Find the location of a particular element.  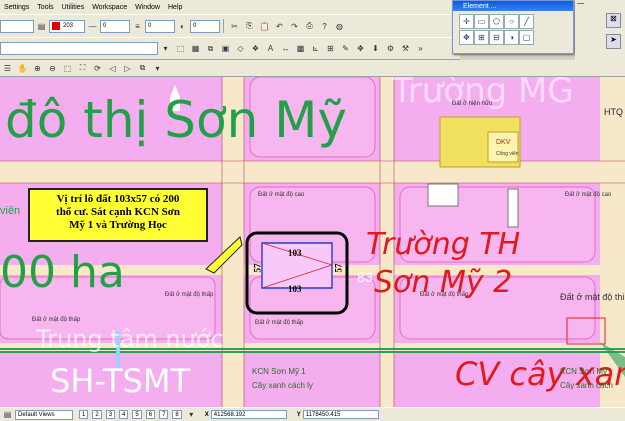

shape-select-icon: ⬠ is located at coordinates (496, 21).